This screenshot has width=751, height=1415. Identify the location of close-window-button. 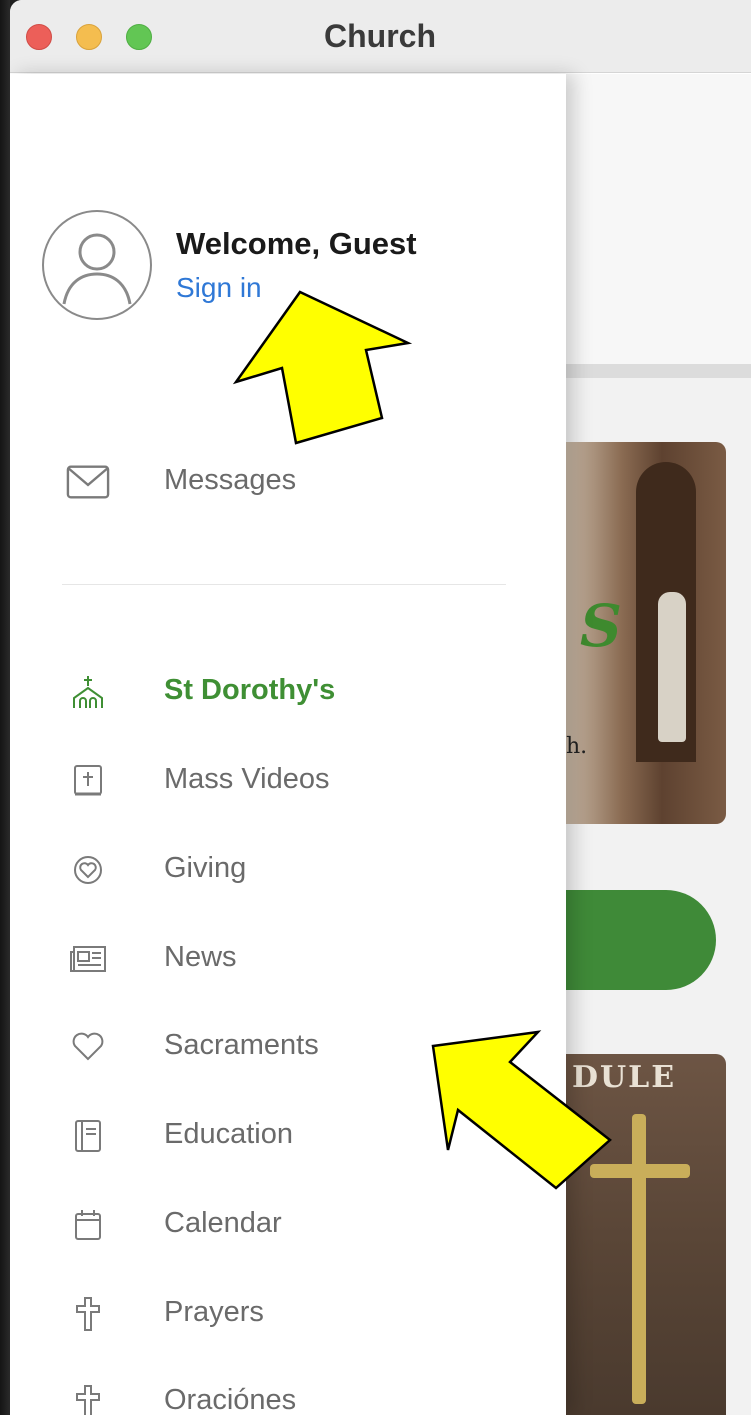
(39, 37).